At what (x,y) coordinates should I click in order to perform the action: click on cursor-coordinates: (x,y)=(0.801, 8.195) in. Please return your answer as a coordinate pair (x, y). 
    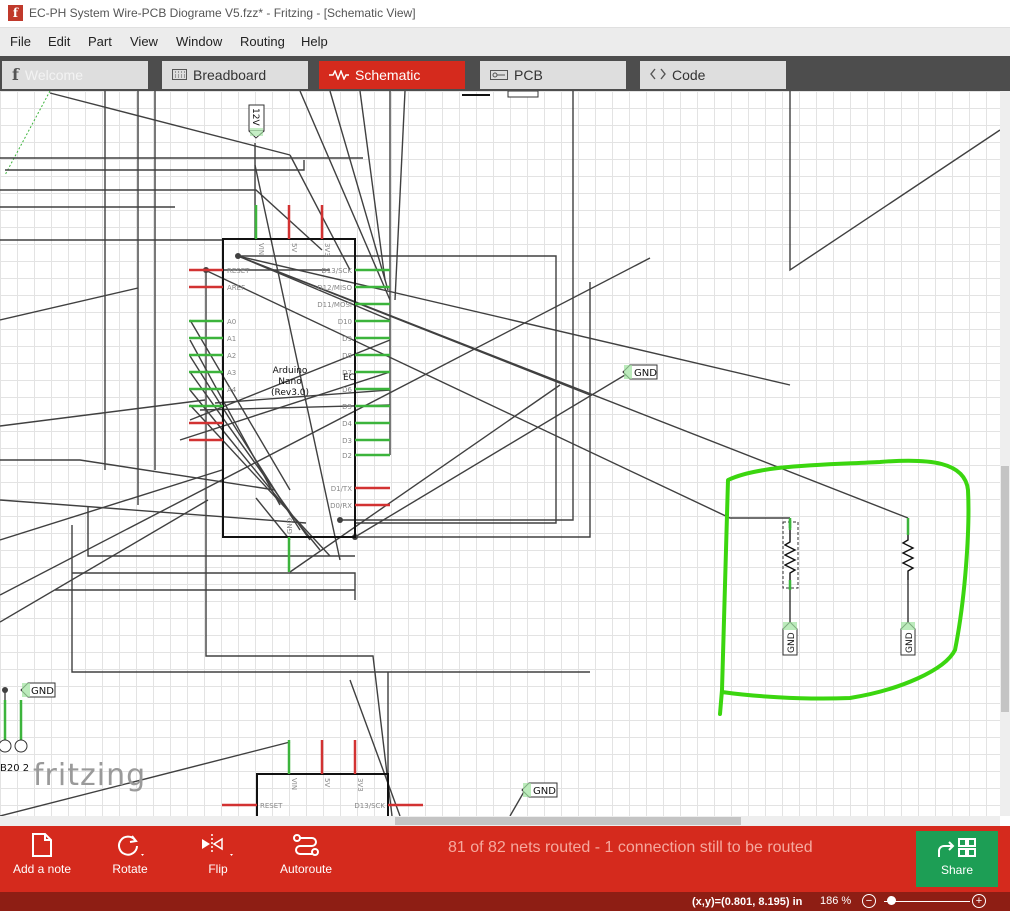
    Looking at the image, I should click on (747, 902).